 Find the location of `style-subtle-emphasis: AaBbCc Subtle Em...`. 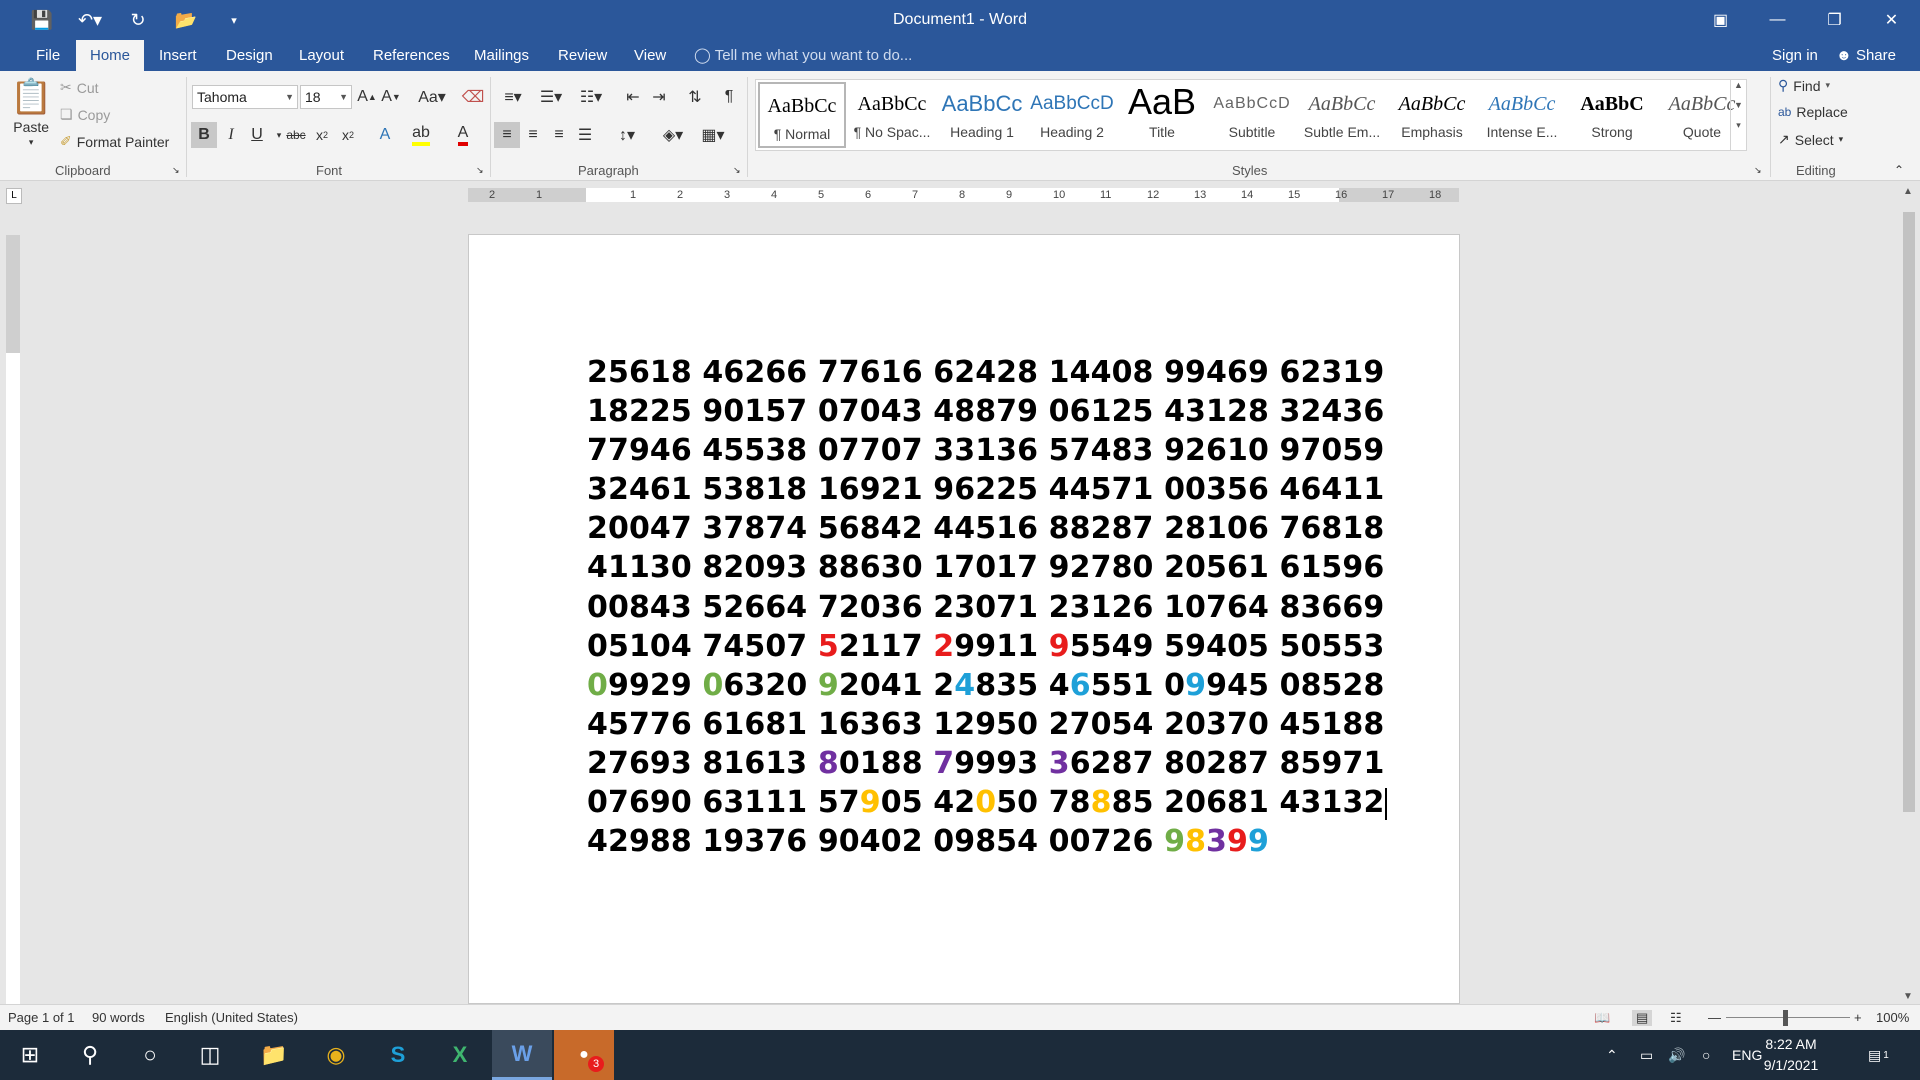

style-subtle-emphasis: AaBbCc Subtle Em... is located at coordinates (1342, 115).